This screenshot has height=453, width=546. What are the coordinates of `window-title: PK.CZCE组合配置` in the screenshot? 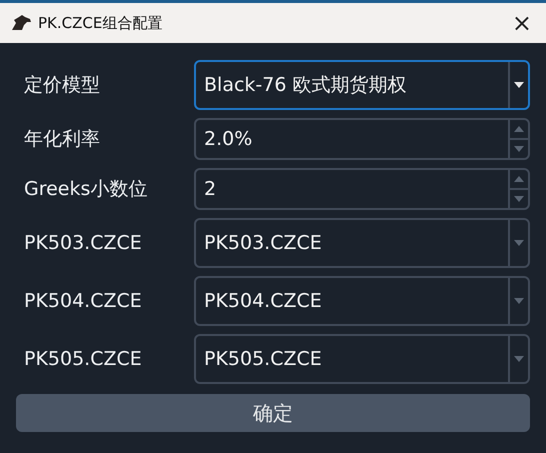 It's located at (100, 23).